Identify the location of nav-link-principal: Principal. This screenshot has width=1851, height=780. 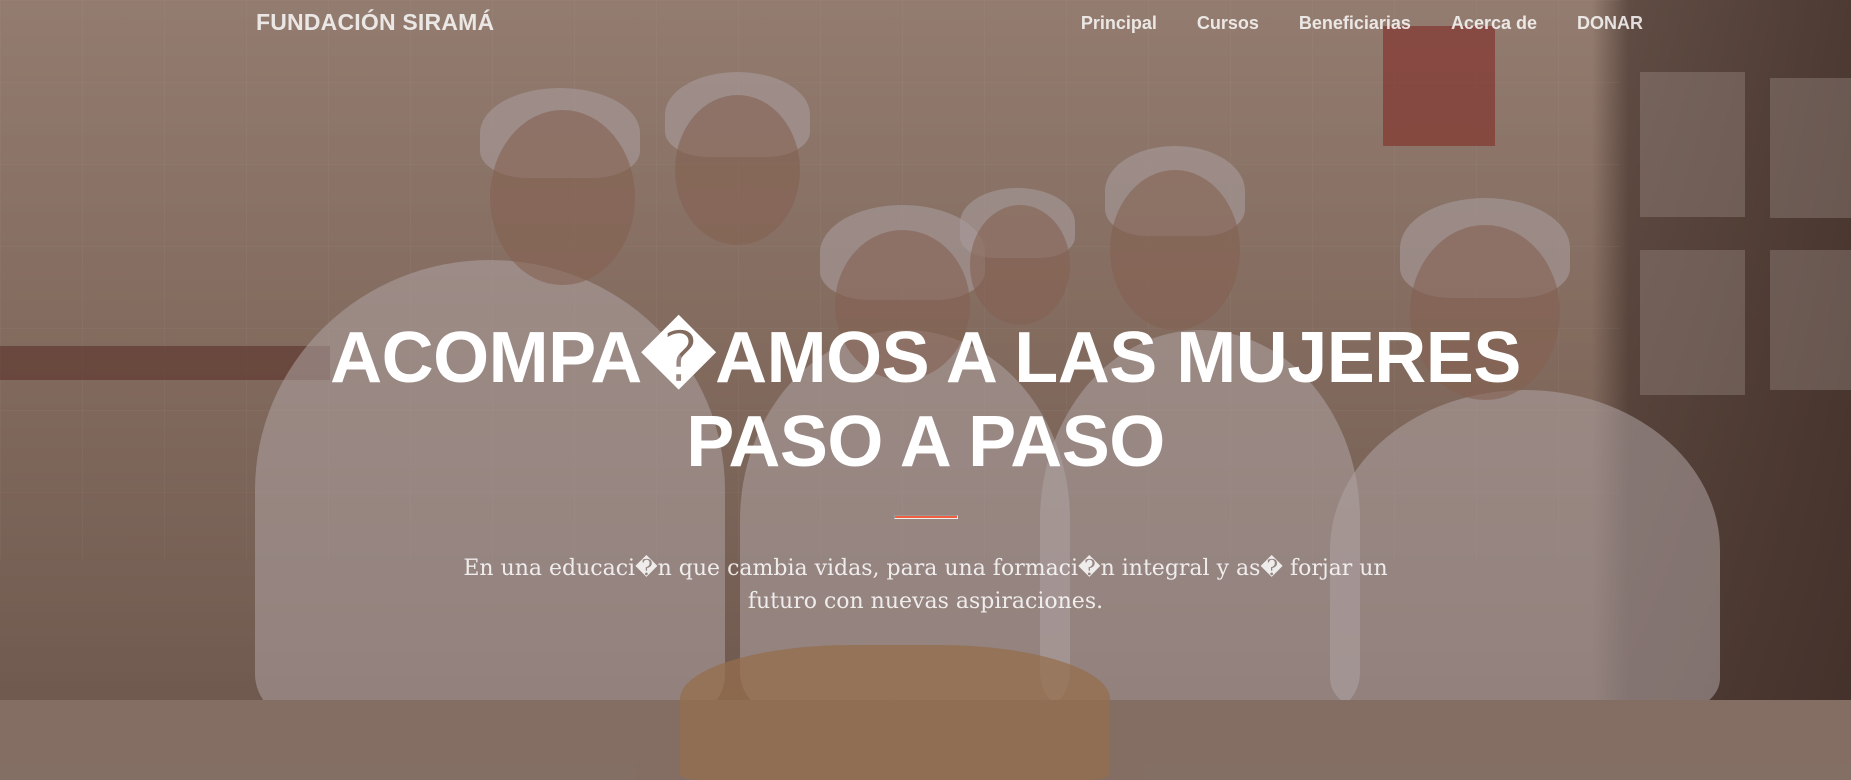
(1119, 23).